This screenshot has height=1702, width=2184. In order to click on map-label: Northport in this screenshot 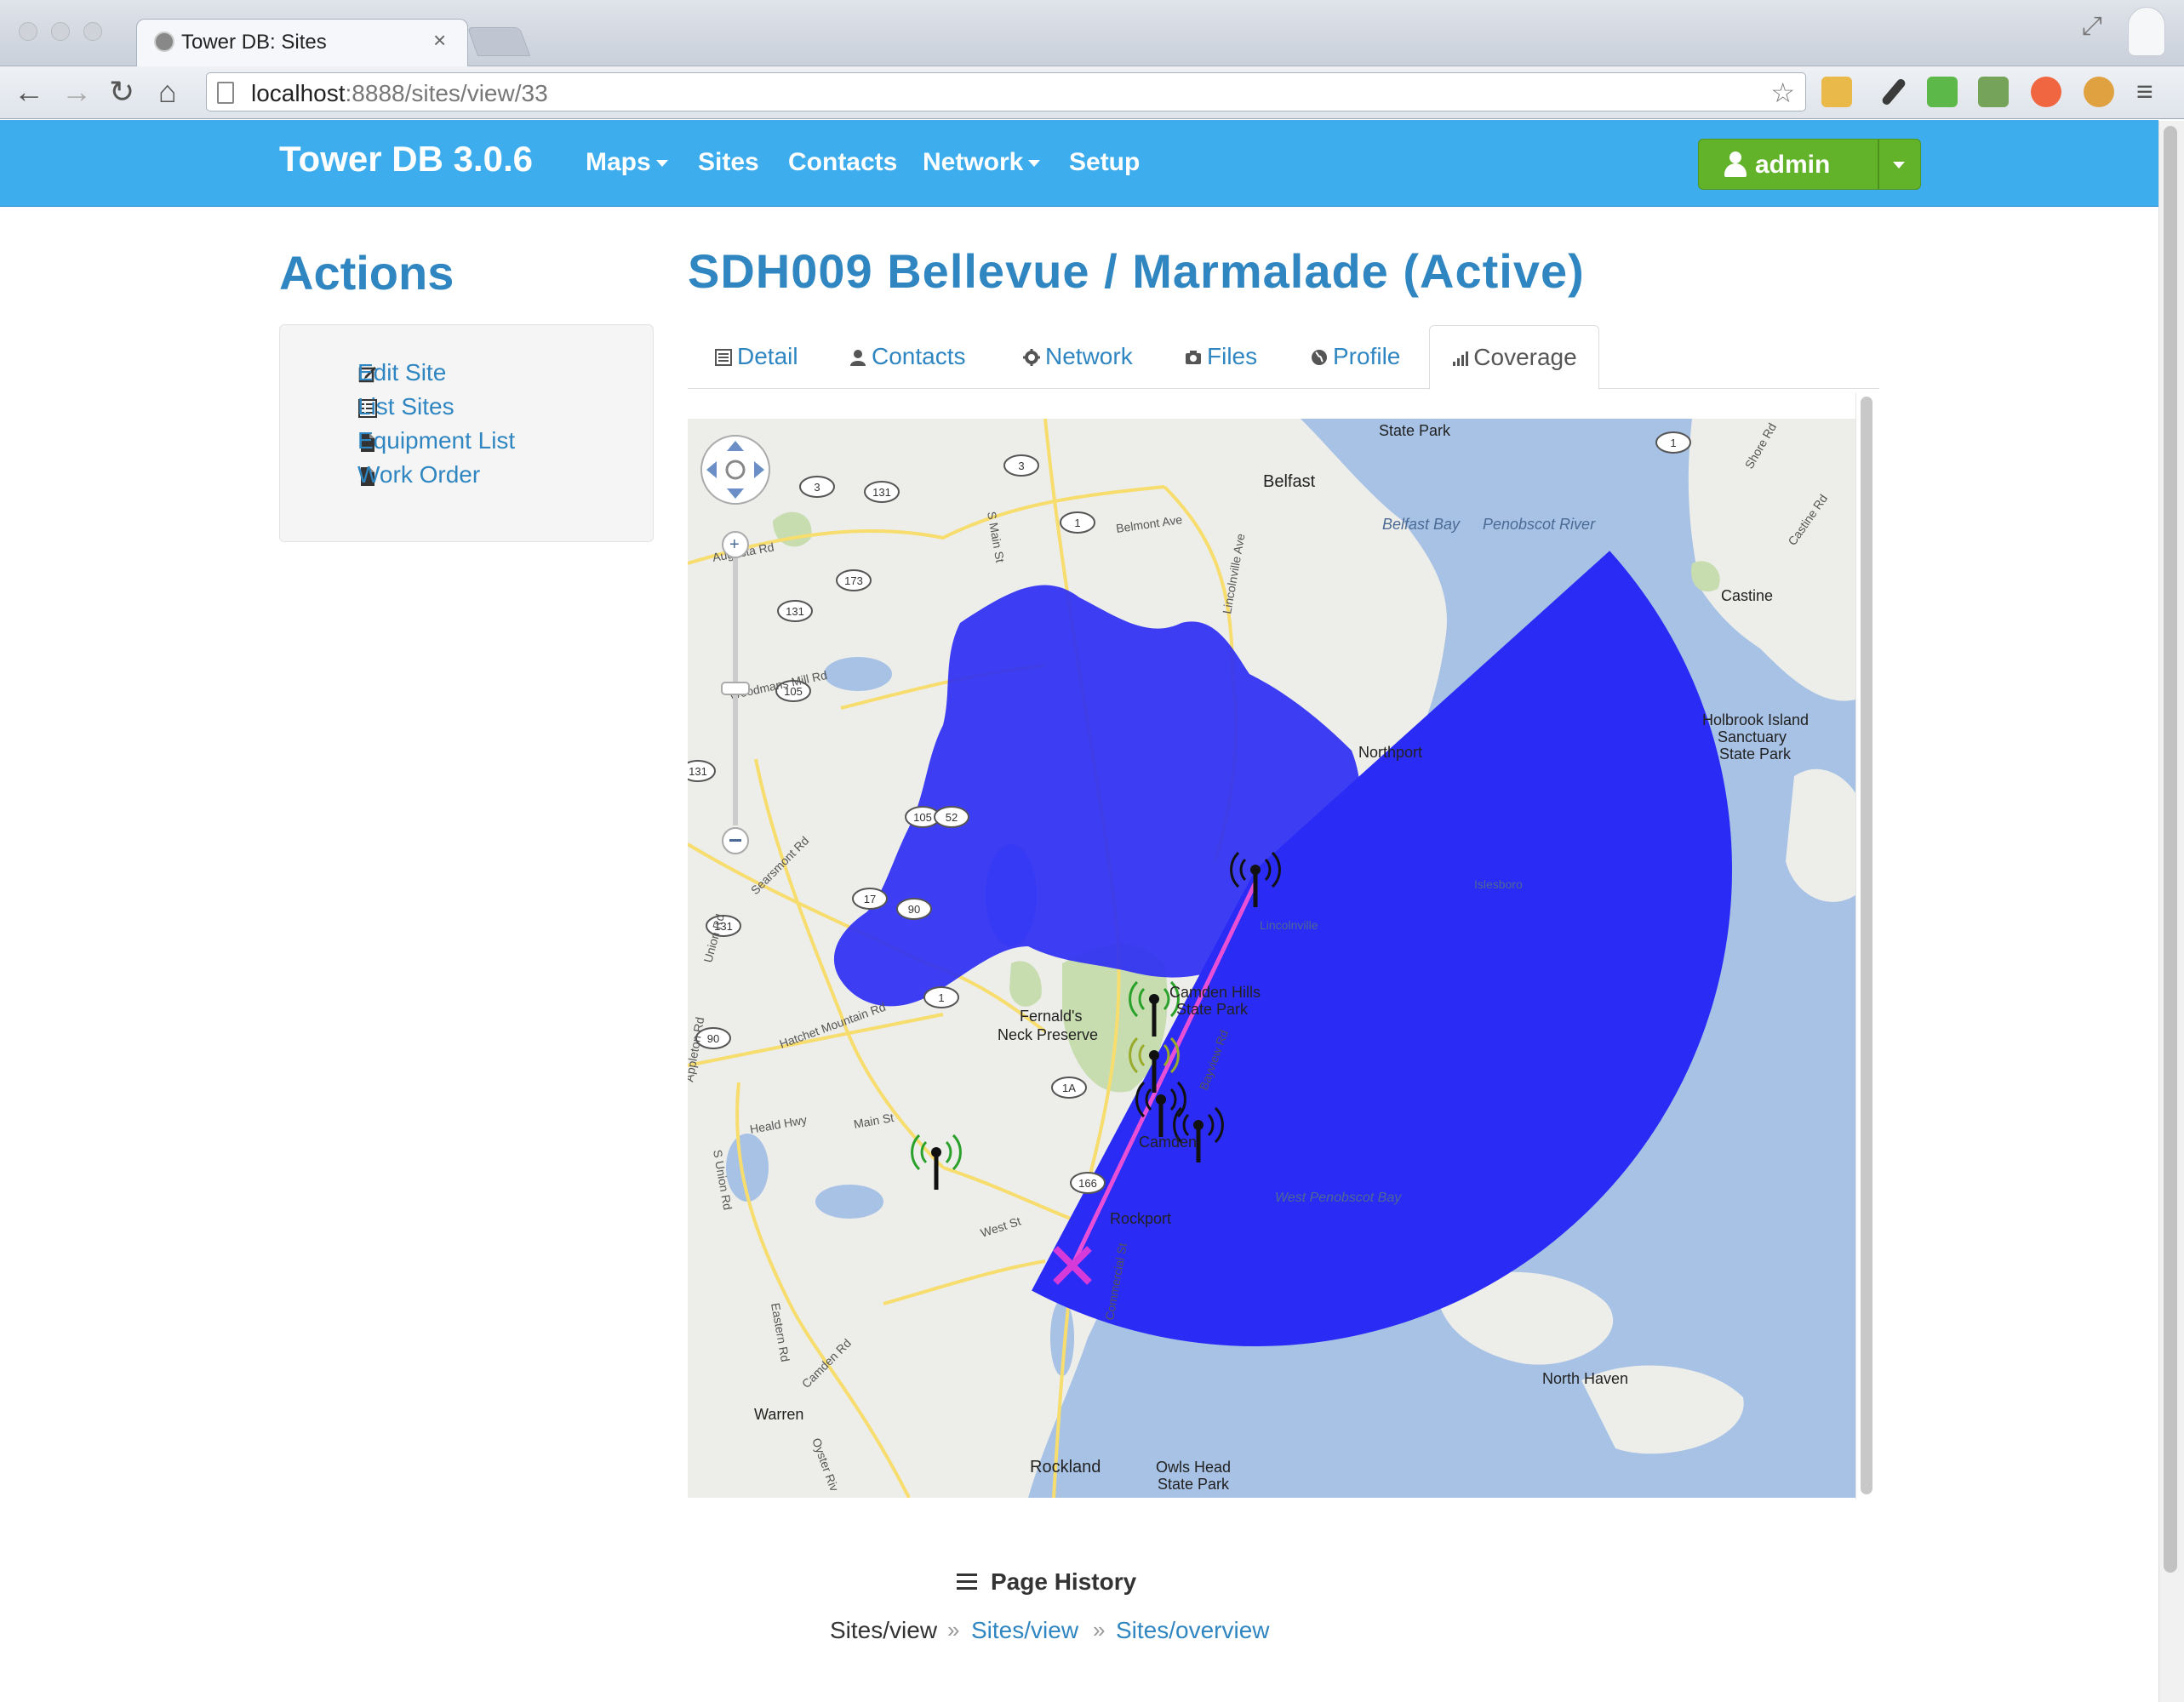, I will do `click(1390, 752)`.